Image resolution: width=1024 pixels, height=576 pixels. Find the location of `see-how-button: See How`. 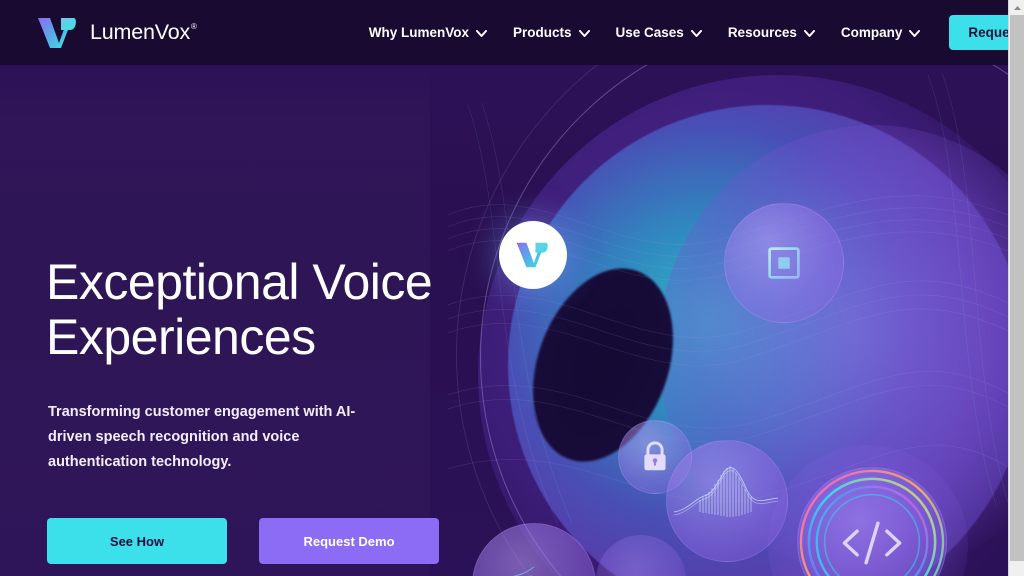

see-how-button: See How is located at coordinates (137, 541).